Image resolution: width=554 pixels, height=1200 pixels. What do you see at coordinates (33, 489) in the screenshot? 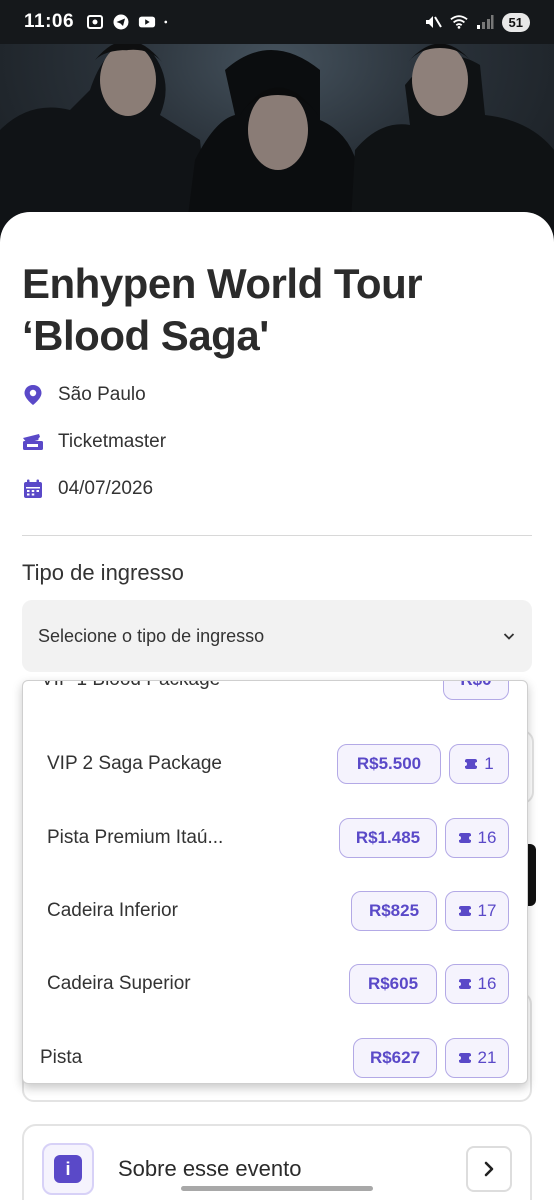
I see `calendar-icon` at bounding box center [33, 489].